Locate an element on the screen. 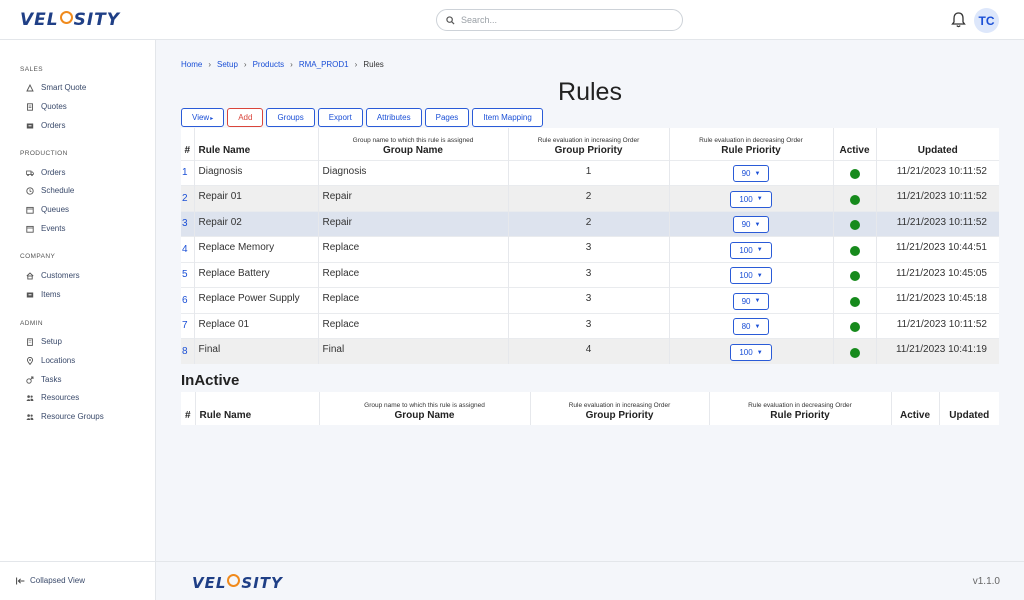 The height and width of the screenshot is (600, 1024). attributes-button: Attributes is located at coordinates (393, 117).